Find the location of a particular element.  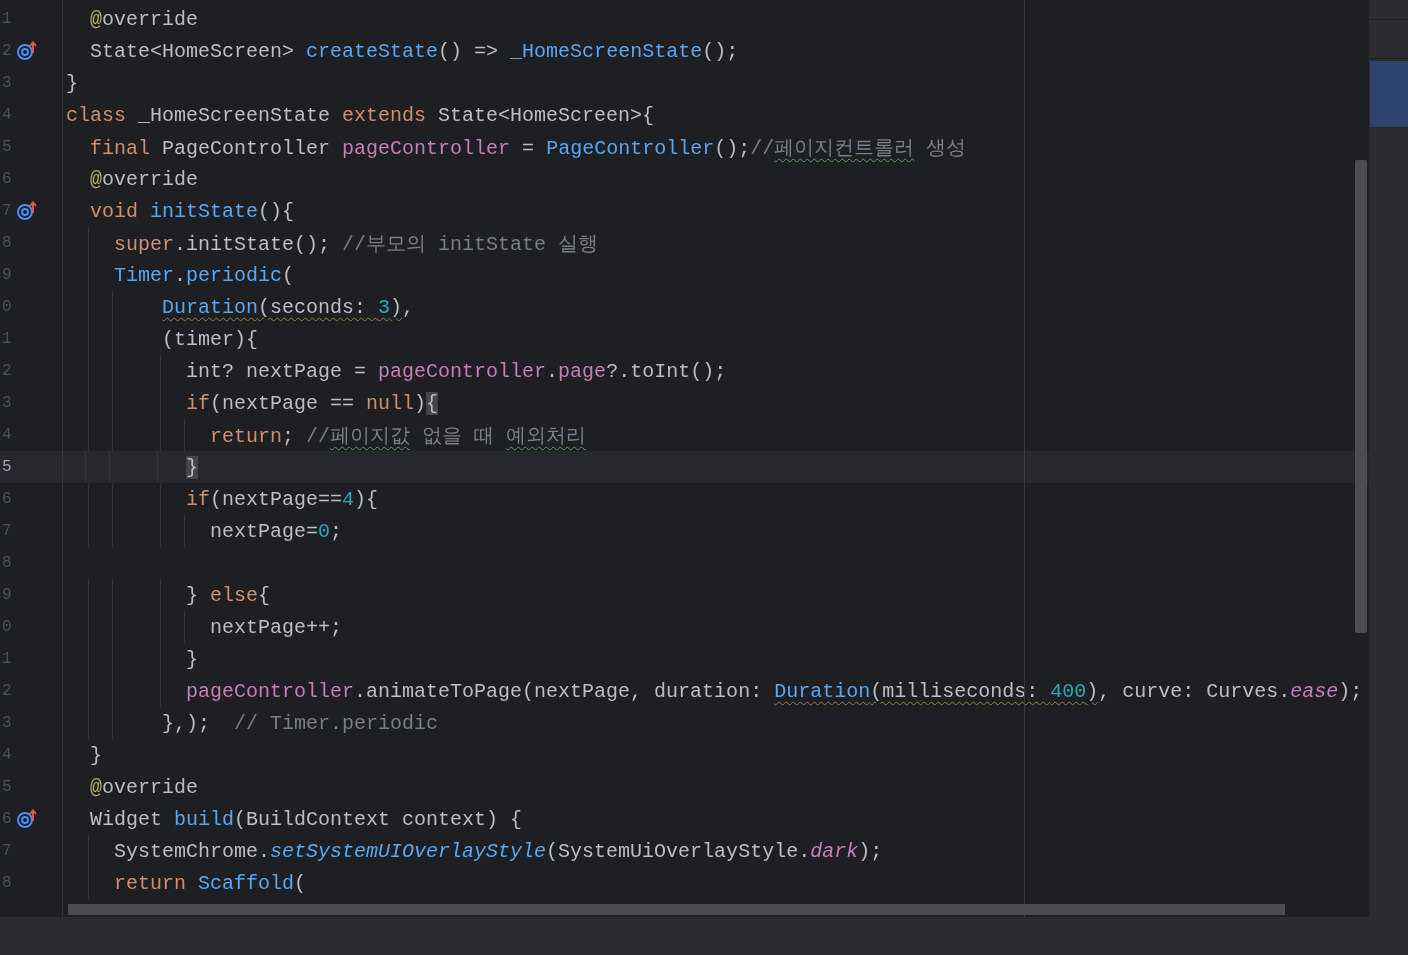

code-line: } else{ is located at coordinates (228, 595).